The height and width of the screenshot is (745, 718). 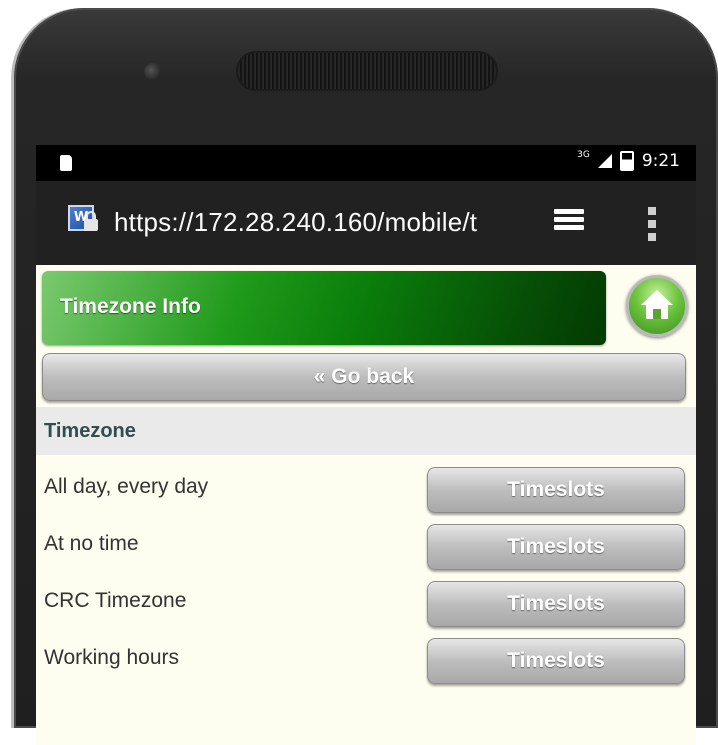 What do you see at coordinates (91, 221) in the screenshot?
I see `lock-icon` at bounding box center [91, 221].